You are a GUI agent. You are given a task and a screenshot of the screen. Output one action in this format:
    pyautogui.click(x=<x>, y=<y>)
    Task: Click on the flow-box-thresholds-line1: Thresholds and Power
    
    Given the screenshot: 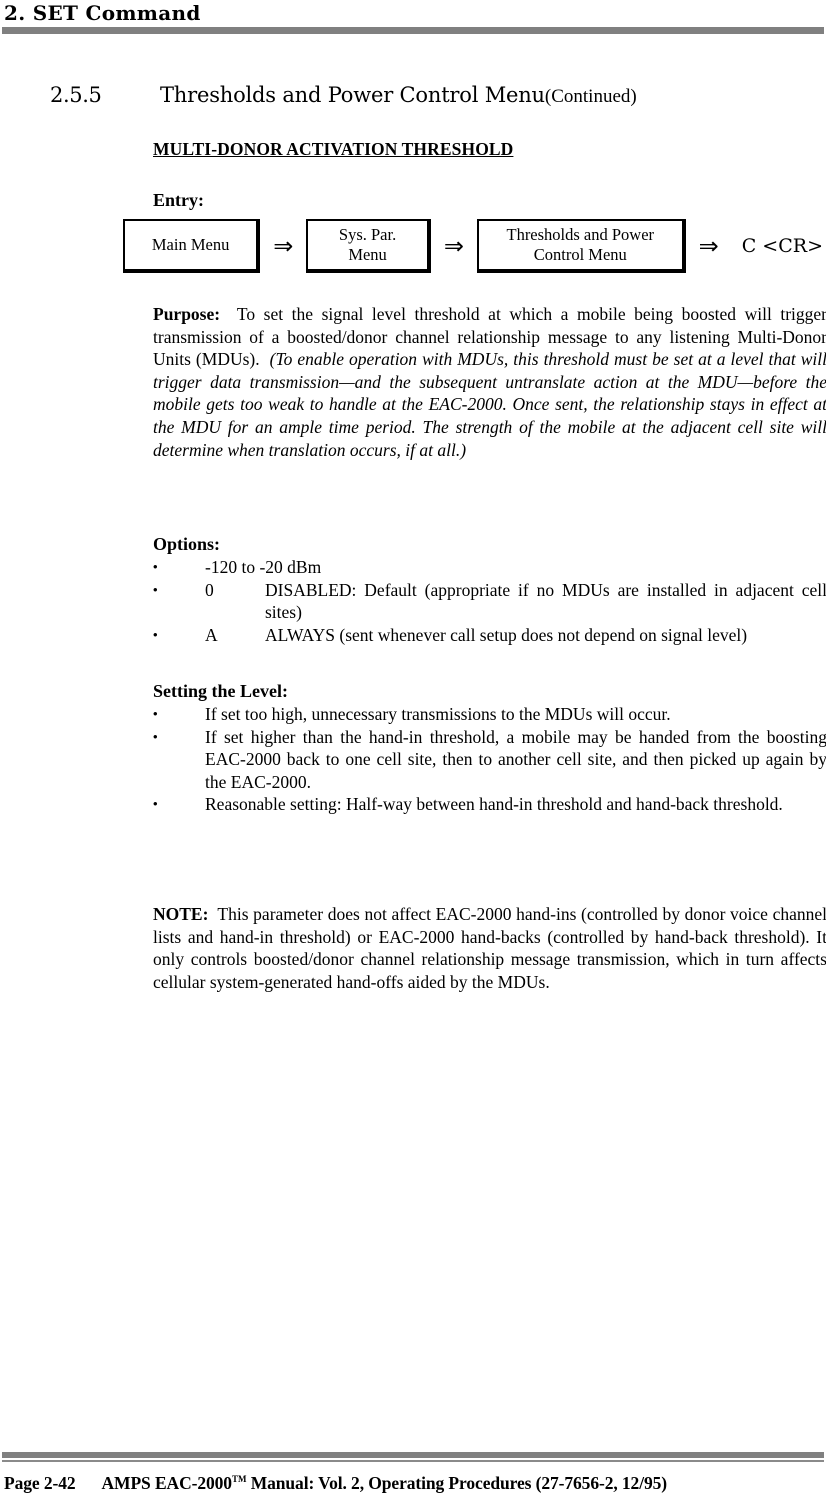 What is the action you would take?
    pyautogui.click(x=580, y=234)
    